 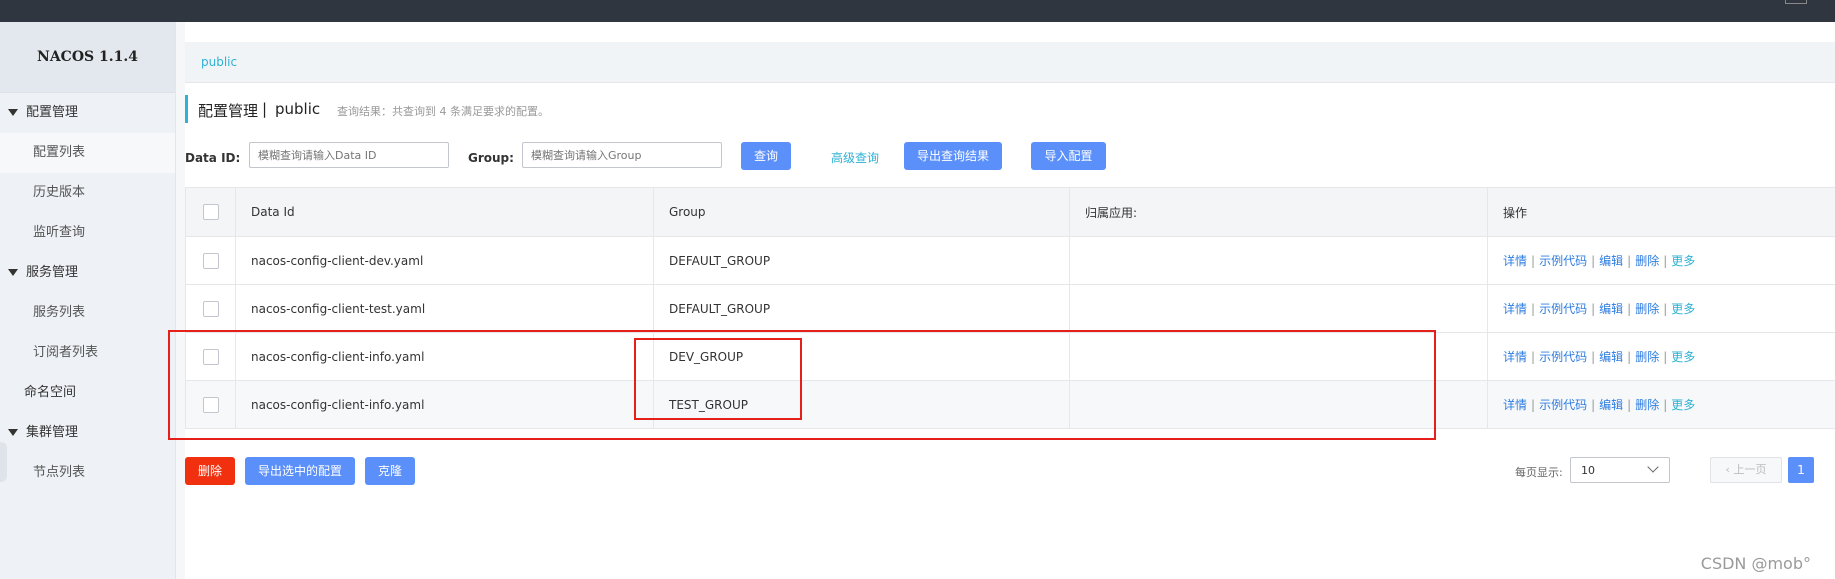 What do you see at coordinates (87, 273) in the screenshot?
I see `sidebar-group-service: 服务管理` at bounding box center [87, 273].